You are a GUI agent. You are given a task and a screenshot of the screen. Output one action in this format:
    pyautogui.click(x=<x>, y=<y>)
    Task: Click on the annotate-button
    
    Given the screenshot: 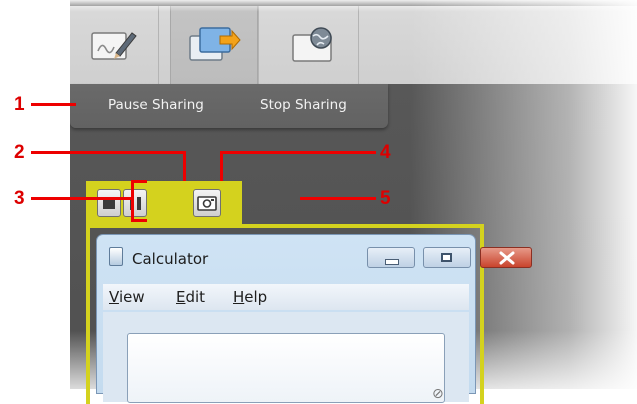 What is the action you would take?
    pyautogui.click(x=114, y=45)
    